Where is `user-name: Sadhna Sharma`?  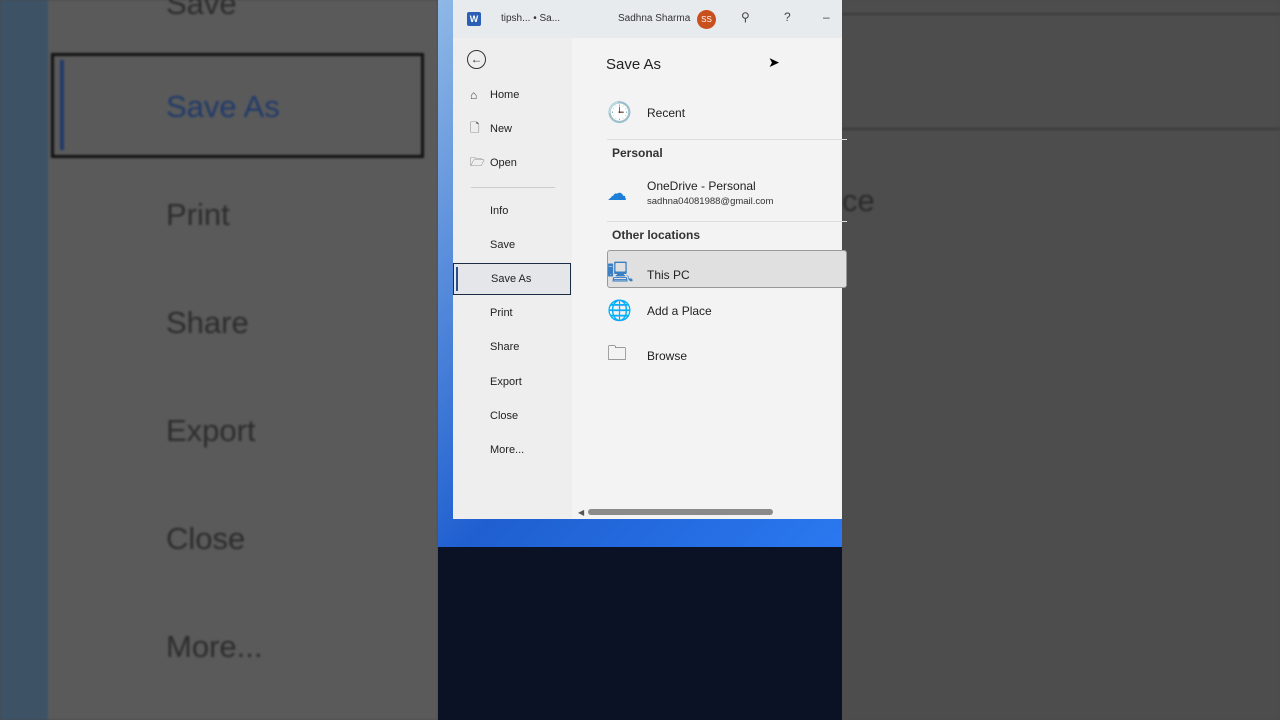 user-name: Sadhna Sharma is located at coordinates (654, 18).